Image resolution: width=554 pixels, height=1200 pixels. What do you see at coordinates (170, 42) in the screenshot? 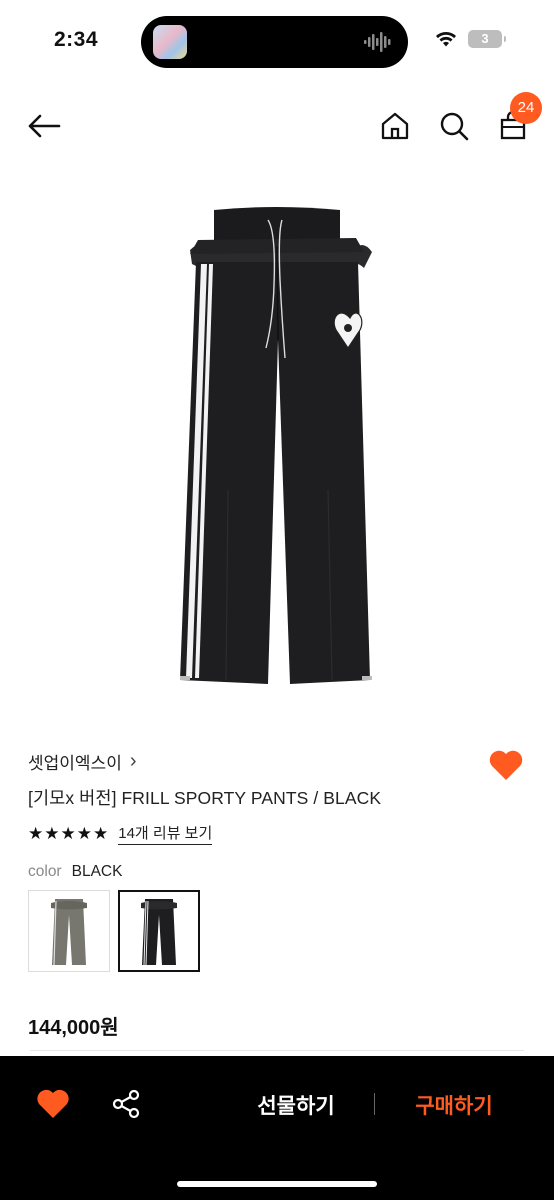
I see `now-playing-thumbnail` at bounding box center [170, 42].